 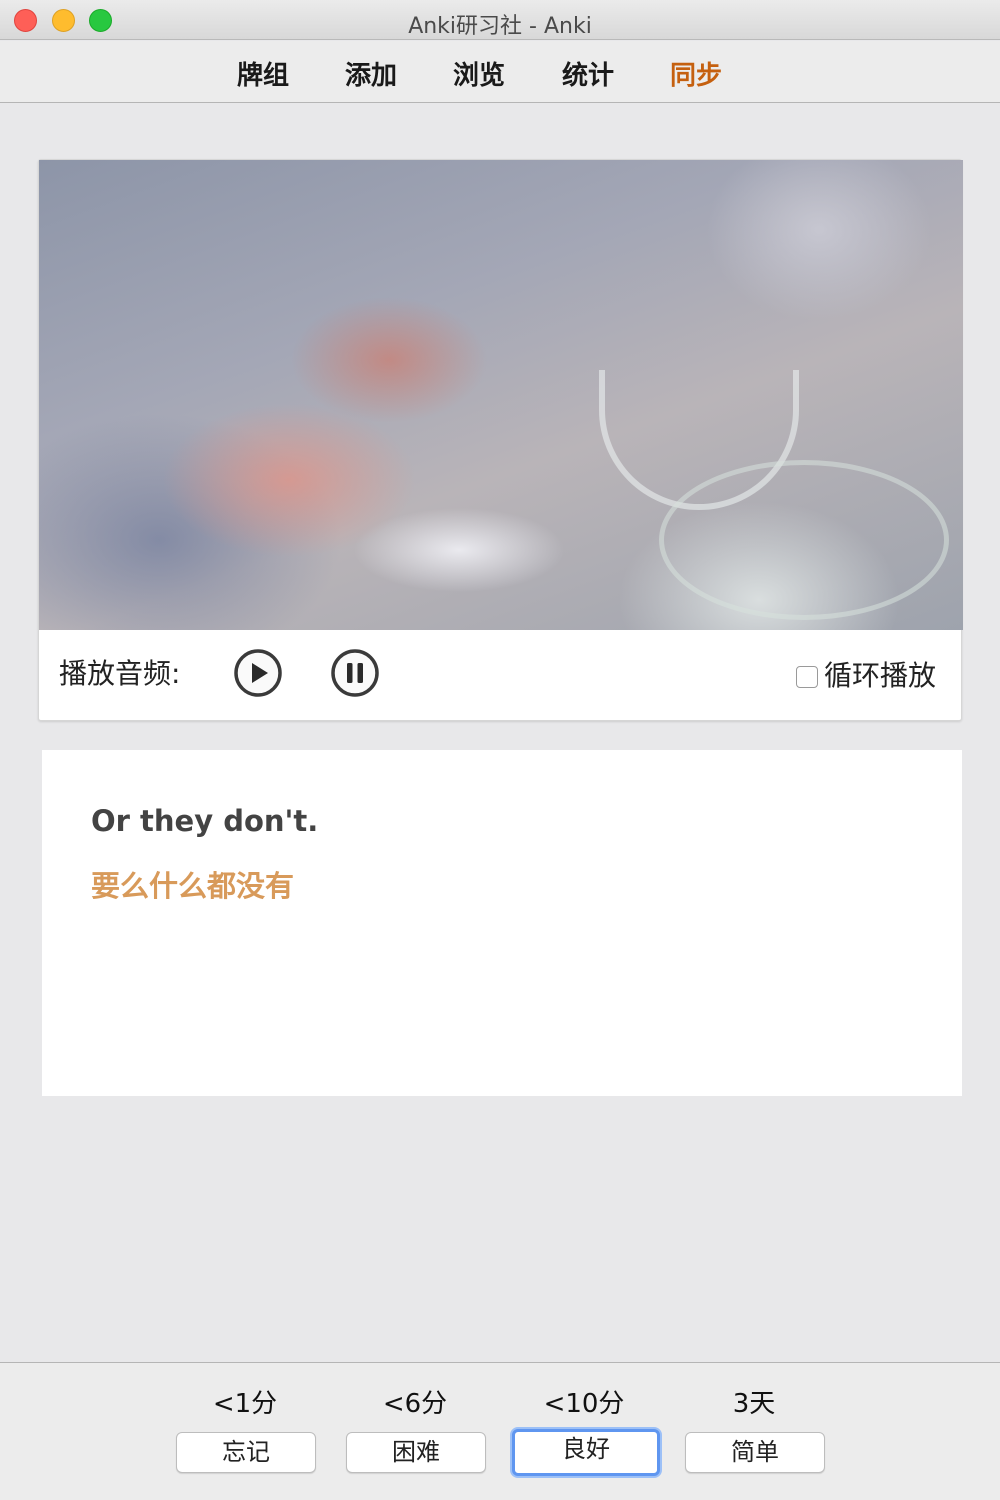 What do you see at coordinates (755, 1452) in the screenshot?
I see `easy-button: 简单` at bounding box center [755, 1452].